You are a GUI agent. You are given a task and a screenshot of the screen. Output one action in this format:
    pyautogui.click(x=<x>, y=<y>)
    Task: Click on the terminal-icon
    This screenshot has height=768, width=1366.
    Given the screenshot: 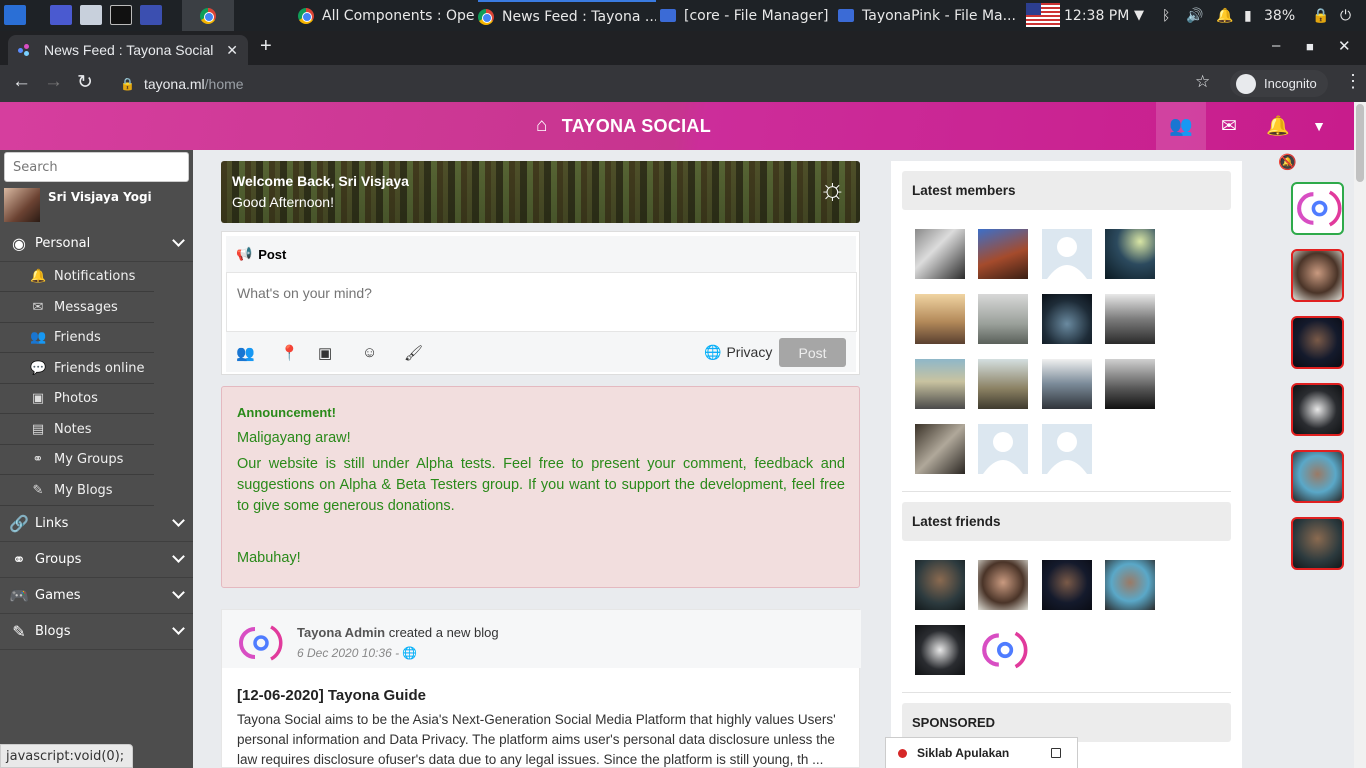 What is the action you would take?
    pyautogui.click(x=121, y=15)
    